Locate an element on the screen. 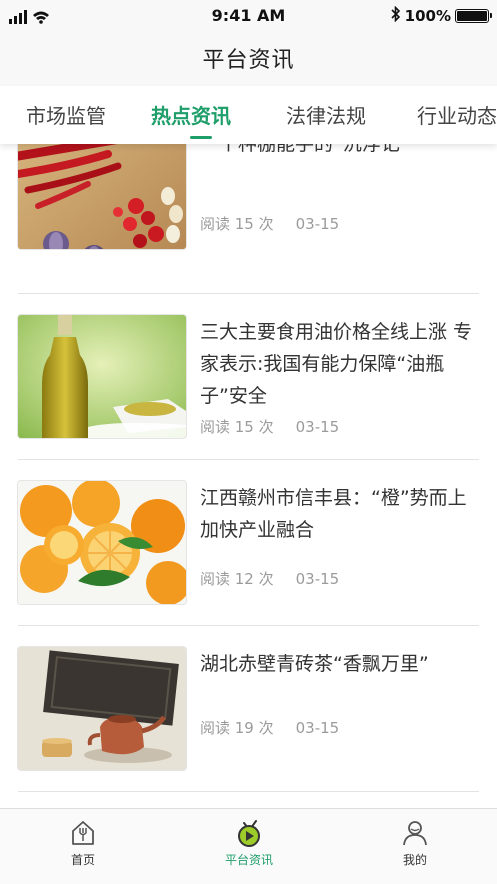 The image size is (497, 884). active-tab-indicator is located at coordinates (201, 137).